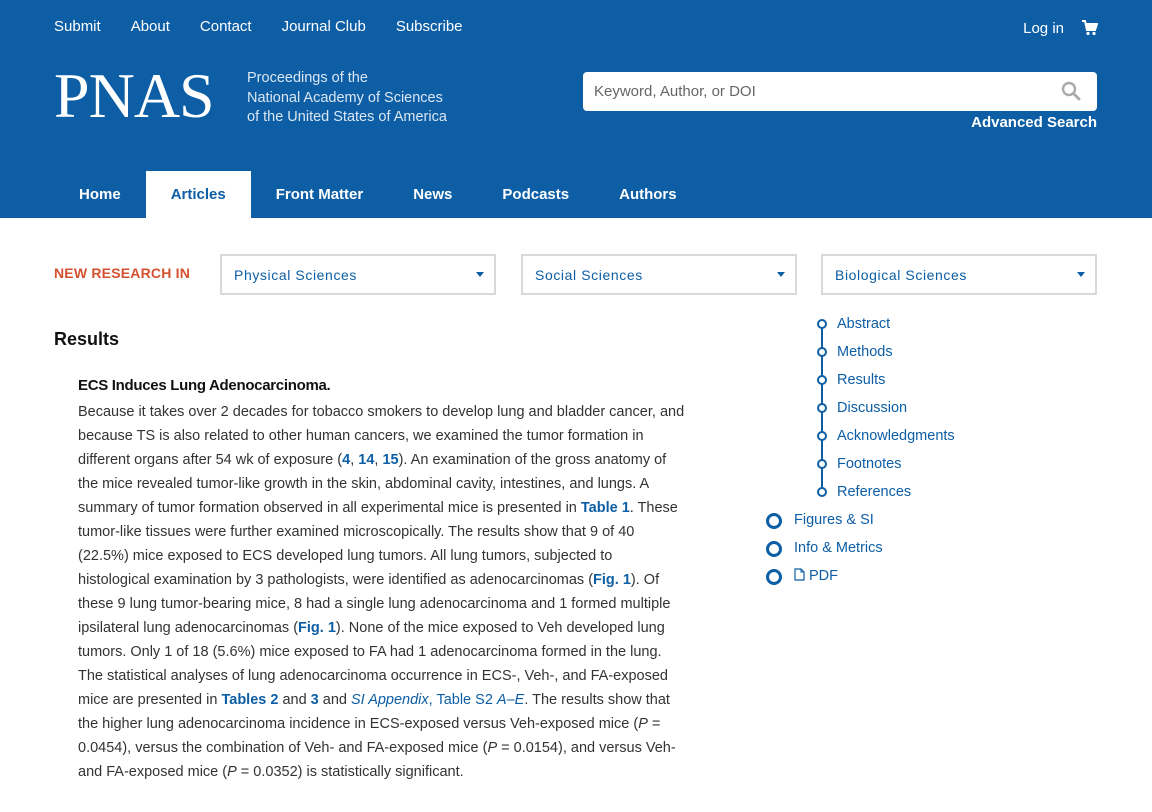 The image size is (1152, 812). What do you see at coordinates (869, 464) in the screenshot?
I see `toc-label: Footnotes` at bounding box center [869, 464].